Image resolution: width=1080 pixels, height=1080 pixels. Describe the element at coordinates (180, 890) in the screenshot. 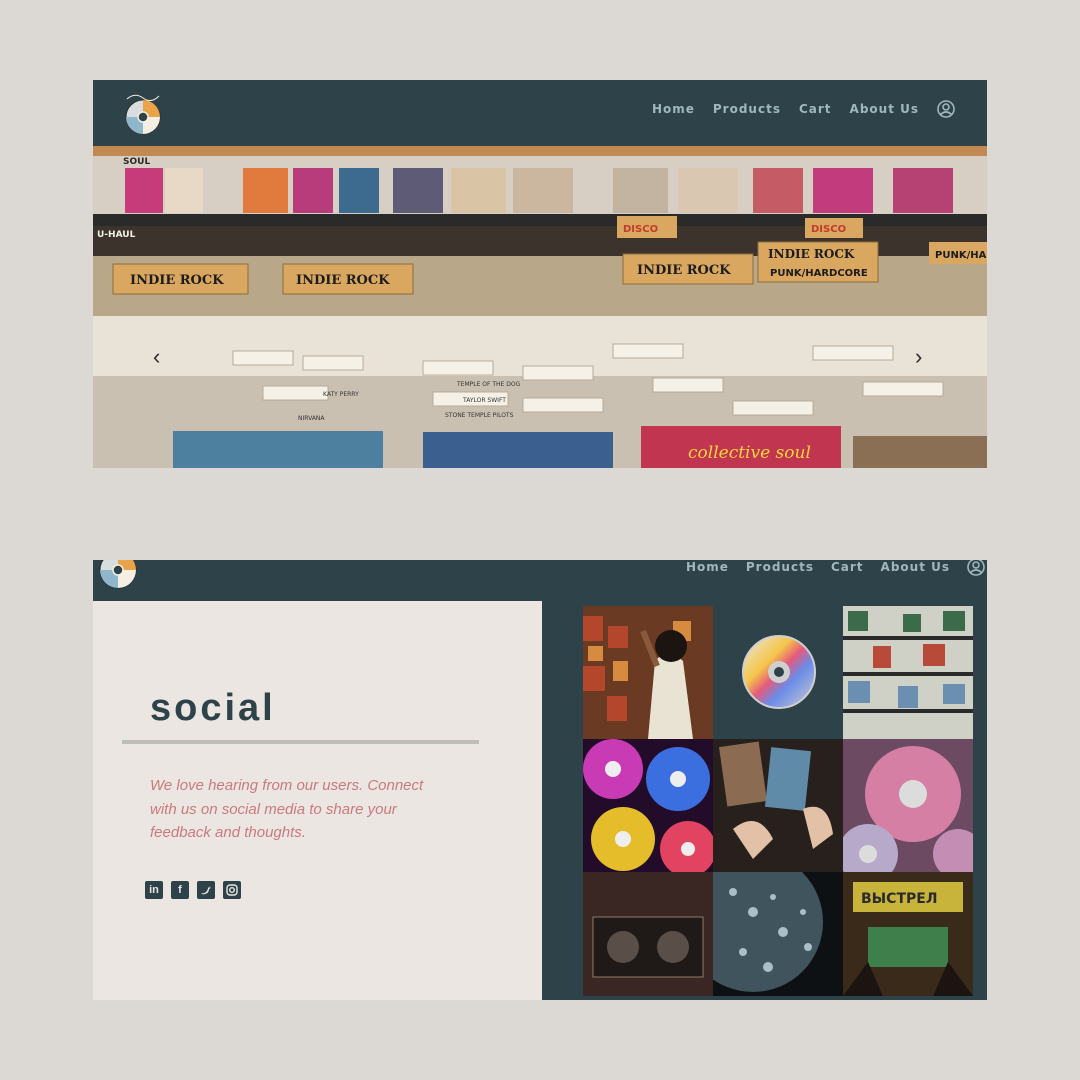

I see `facebook-icon: f` at that location.